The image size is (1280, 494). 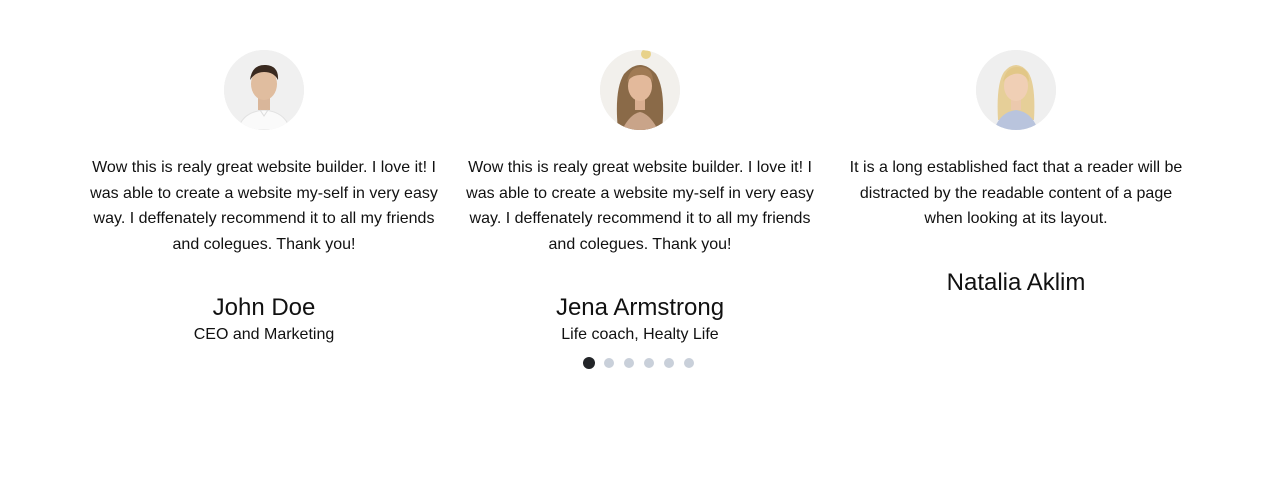 I want to click on carousel-pagination, so click(x=639, y=363).